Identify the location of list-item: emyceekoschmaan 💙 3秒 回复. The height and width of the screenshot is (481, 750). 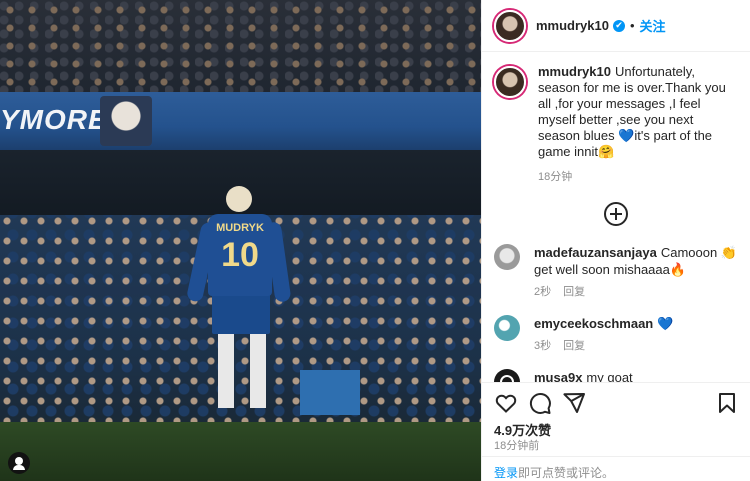
(616, 335).